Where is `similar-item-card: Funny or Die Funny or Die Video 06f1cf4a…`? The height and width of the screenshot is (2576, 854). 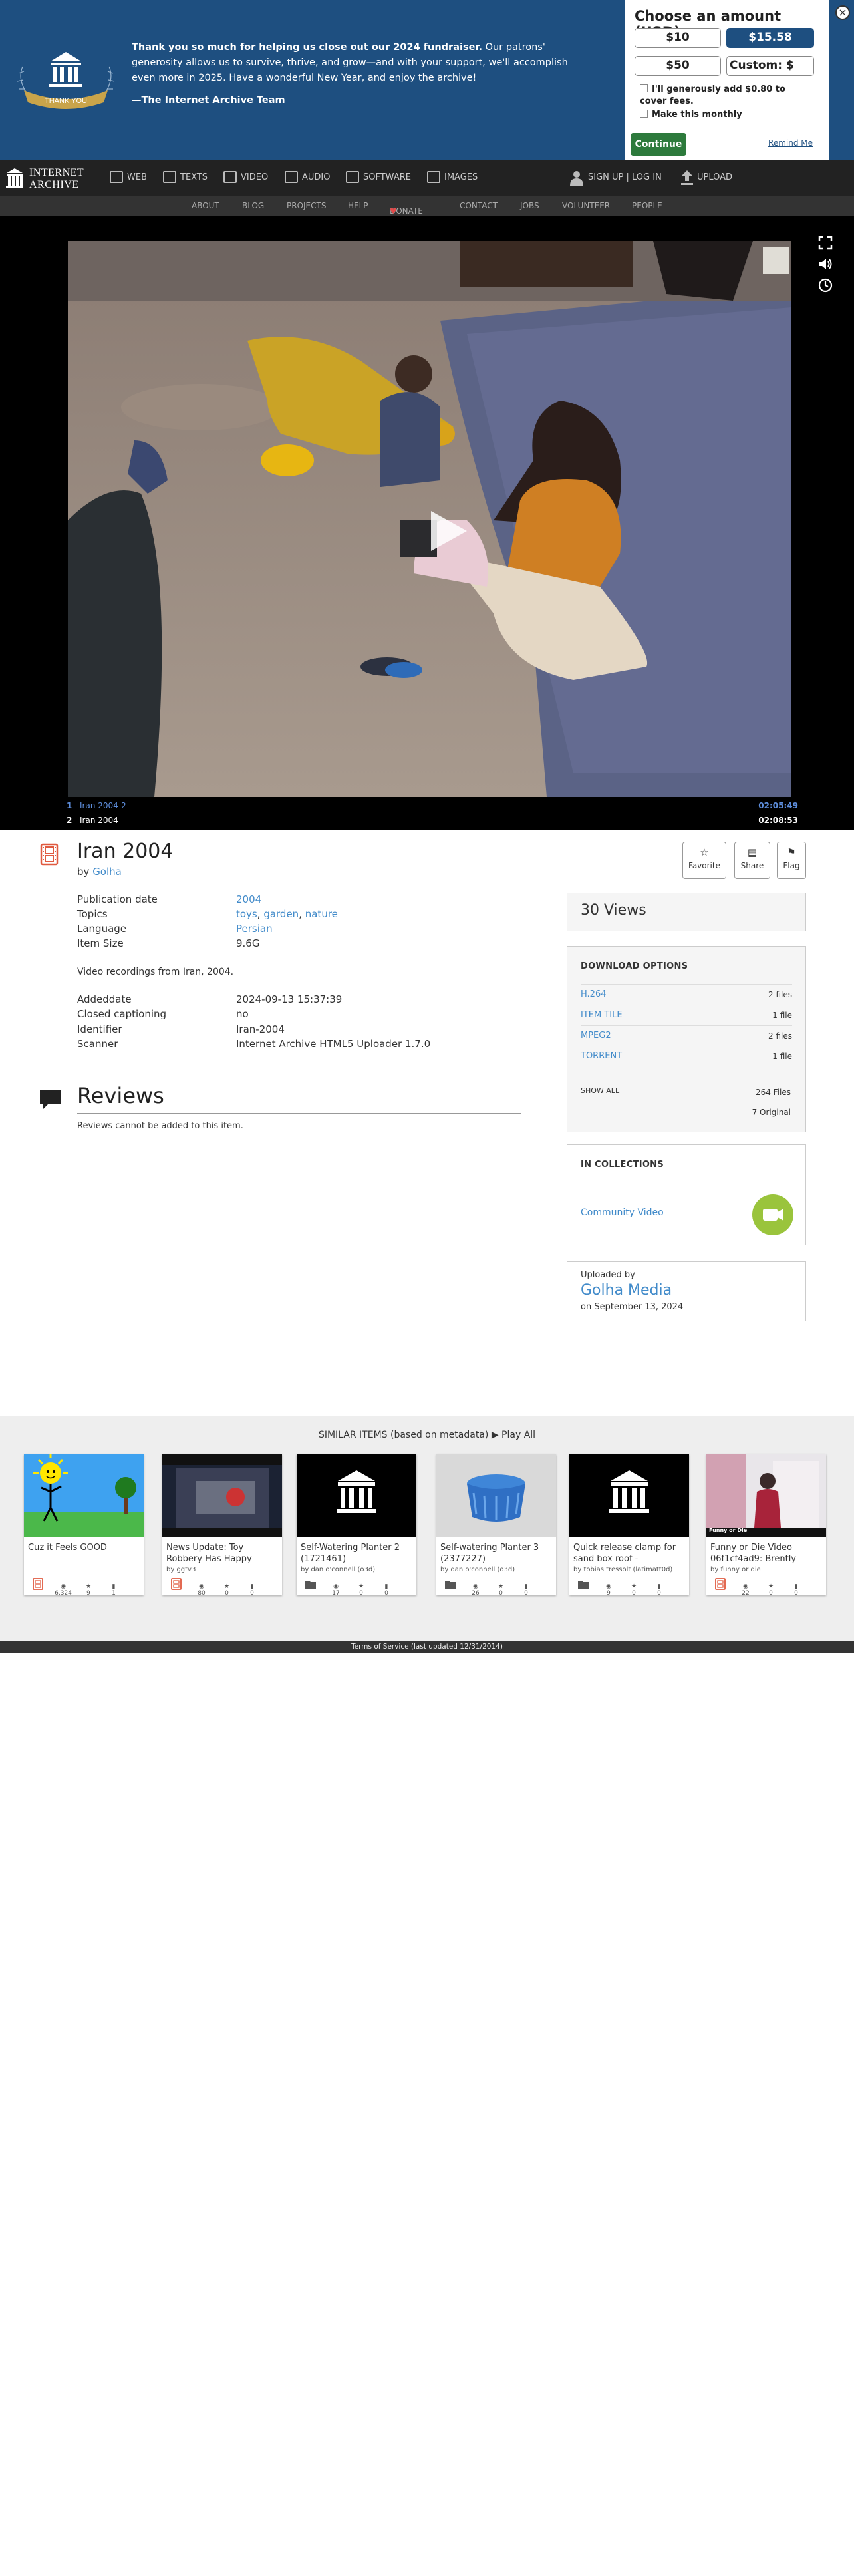 similar-item-card: Funny or Die Funny or Die Video 06f1cf4a… is located at coordinates (766, 1525).